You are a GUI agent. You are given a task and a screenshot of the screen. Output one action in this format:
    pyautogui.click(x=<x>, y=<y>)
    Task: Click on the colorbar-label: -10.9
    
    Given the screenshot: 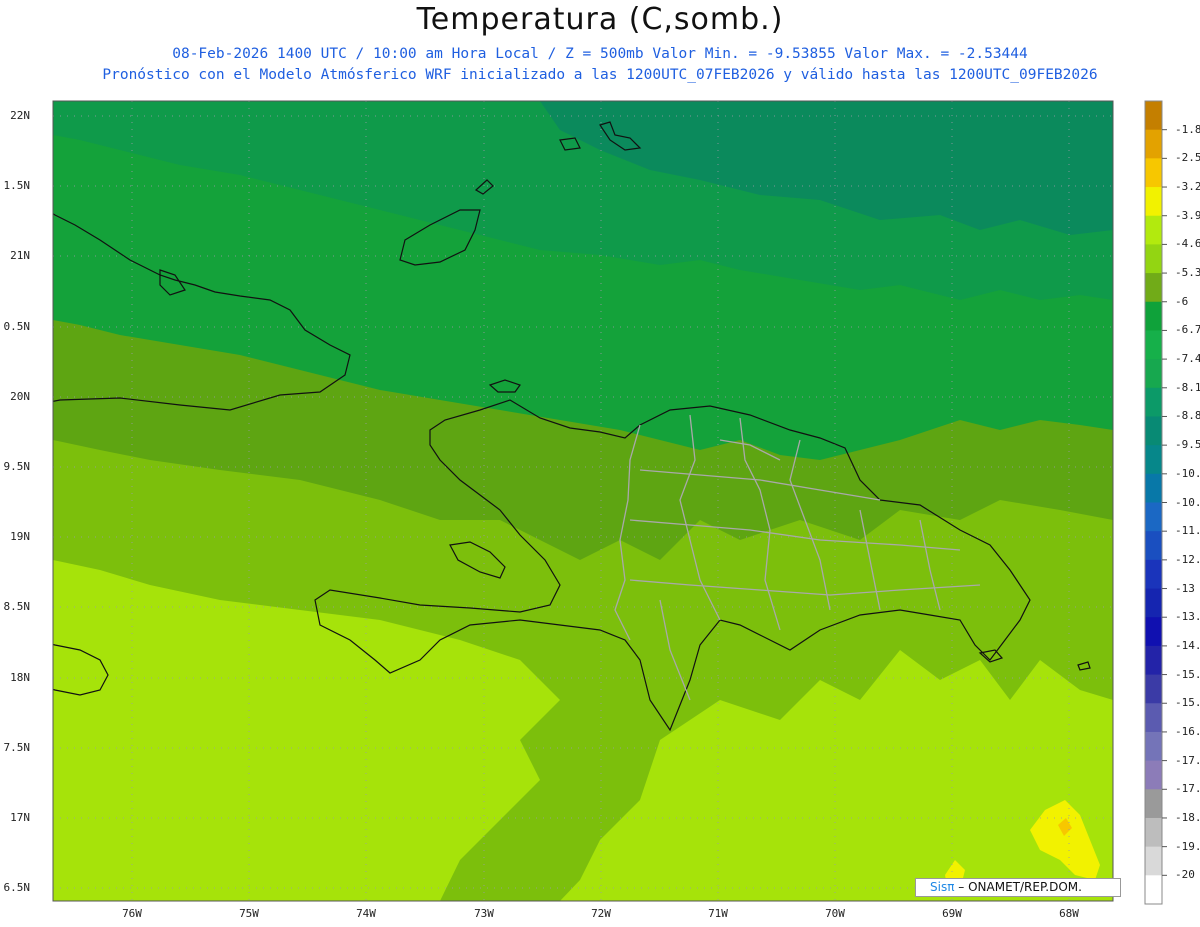 What is the action you would take?
    pyautogui.click(x=1187, y=502)
    